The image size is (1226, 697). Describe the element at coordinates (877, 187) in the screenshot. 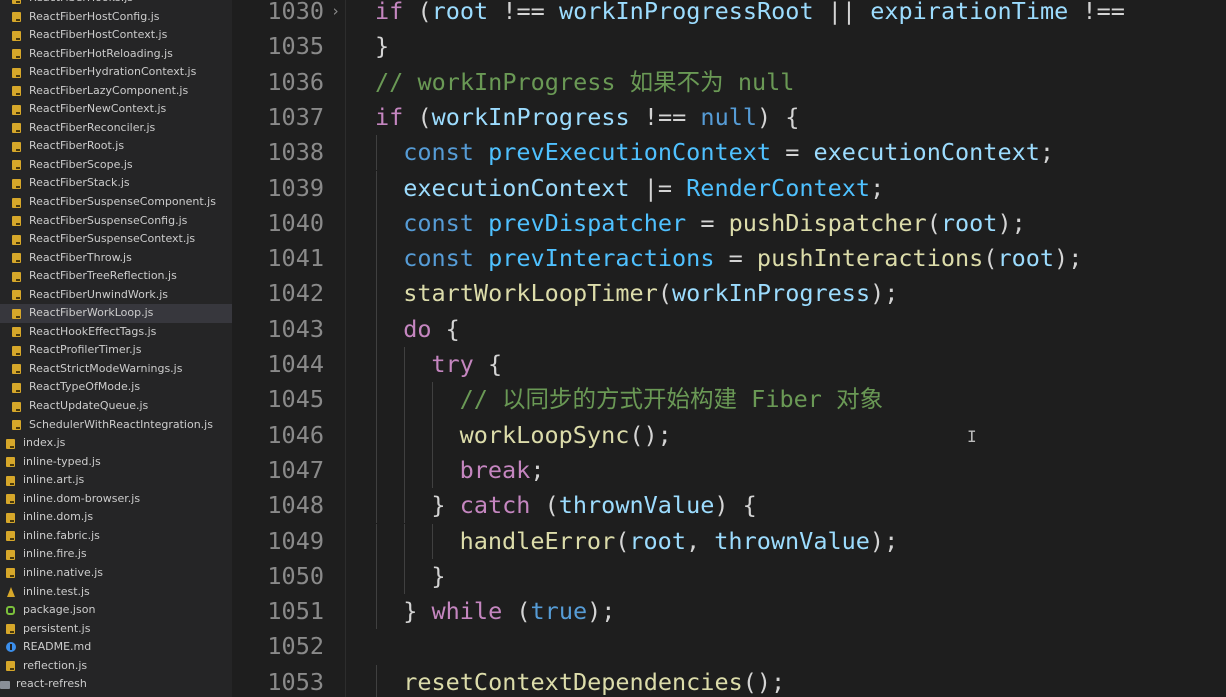

I see `code-token: ;` at that location.